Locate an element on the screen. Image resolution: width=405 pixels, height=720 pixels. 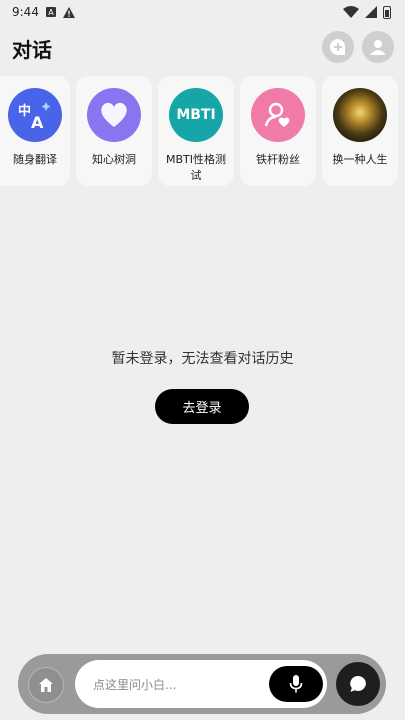
home-button is located at coordinates (46, 685).